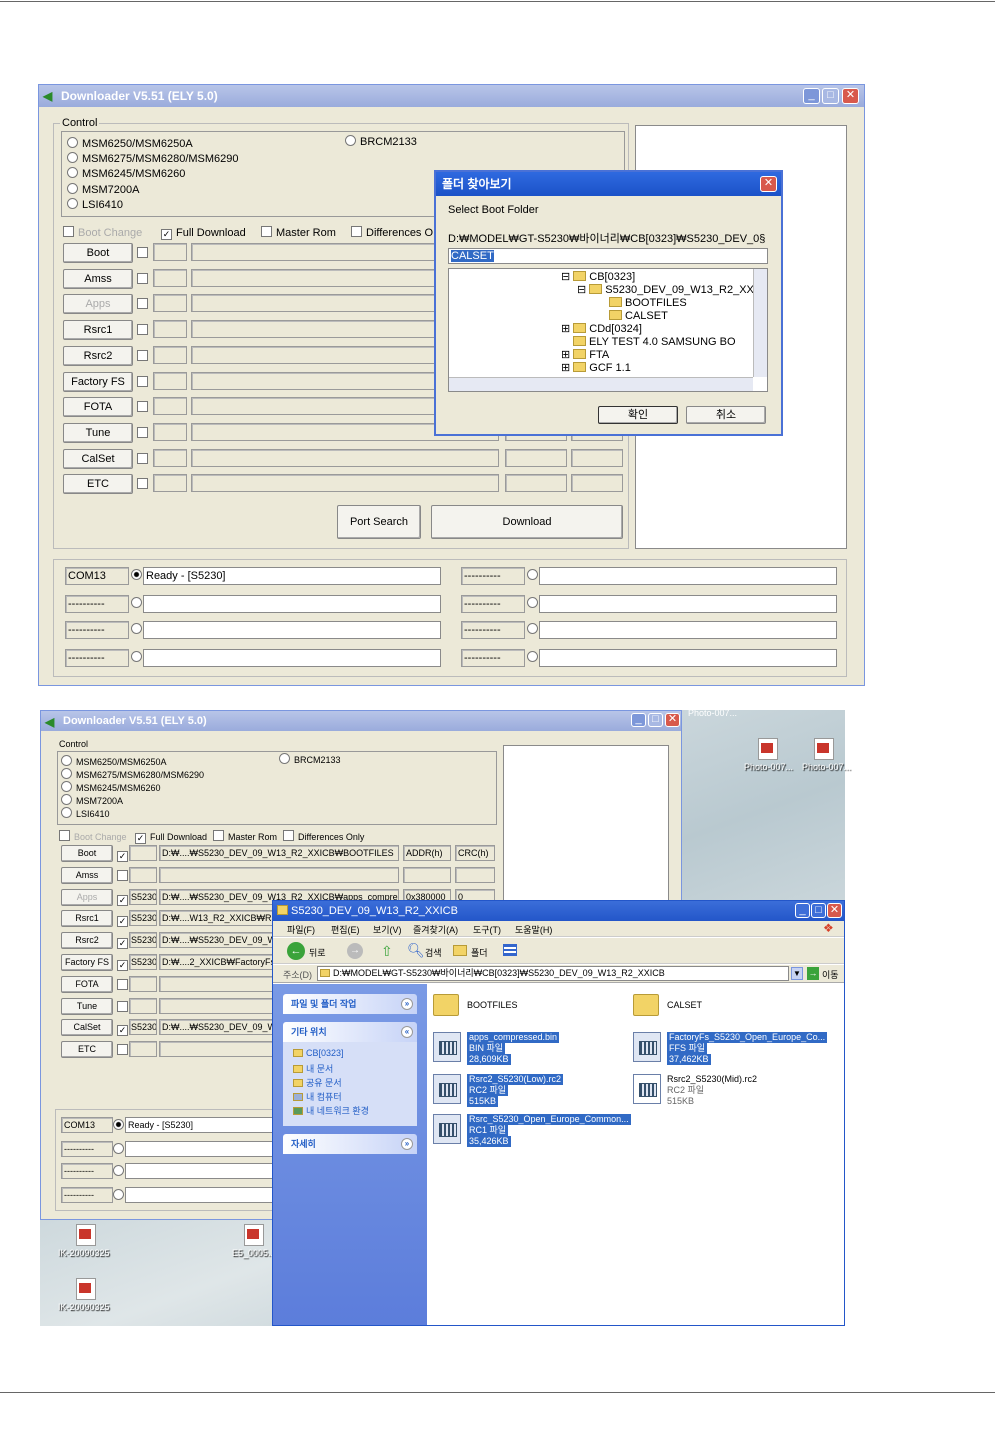 The width and height of the screenshot is (995, 1456). I want to click on row-button: FOTA, so click(87, 984).